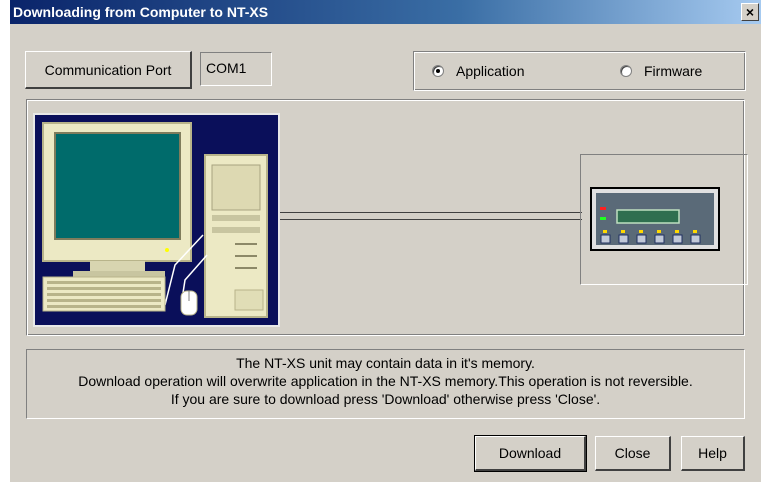 Image resolution: width=761 pixels, height=482 pixels. Describe the element at coordinates (673, 71) in the screenshot. I see `radio-firmware-label: Firmware` at that location.